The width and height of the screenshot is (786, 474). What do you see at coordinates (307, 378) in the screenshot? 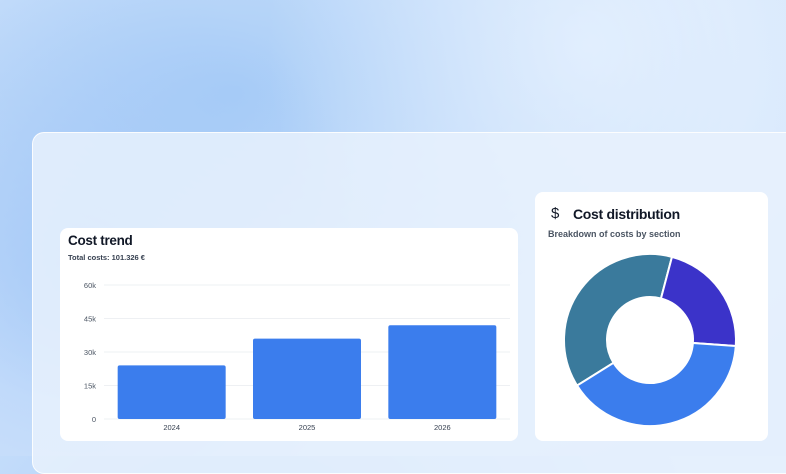
I see `bar-2025` at bounding box center [307, 378].